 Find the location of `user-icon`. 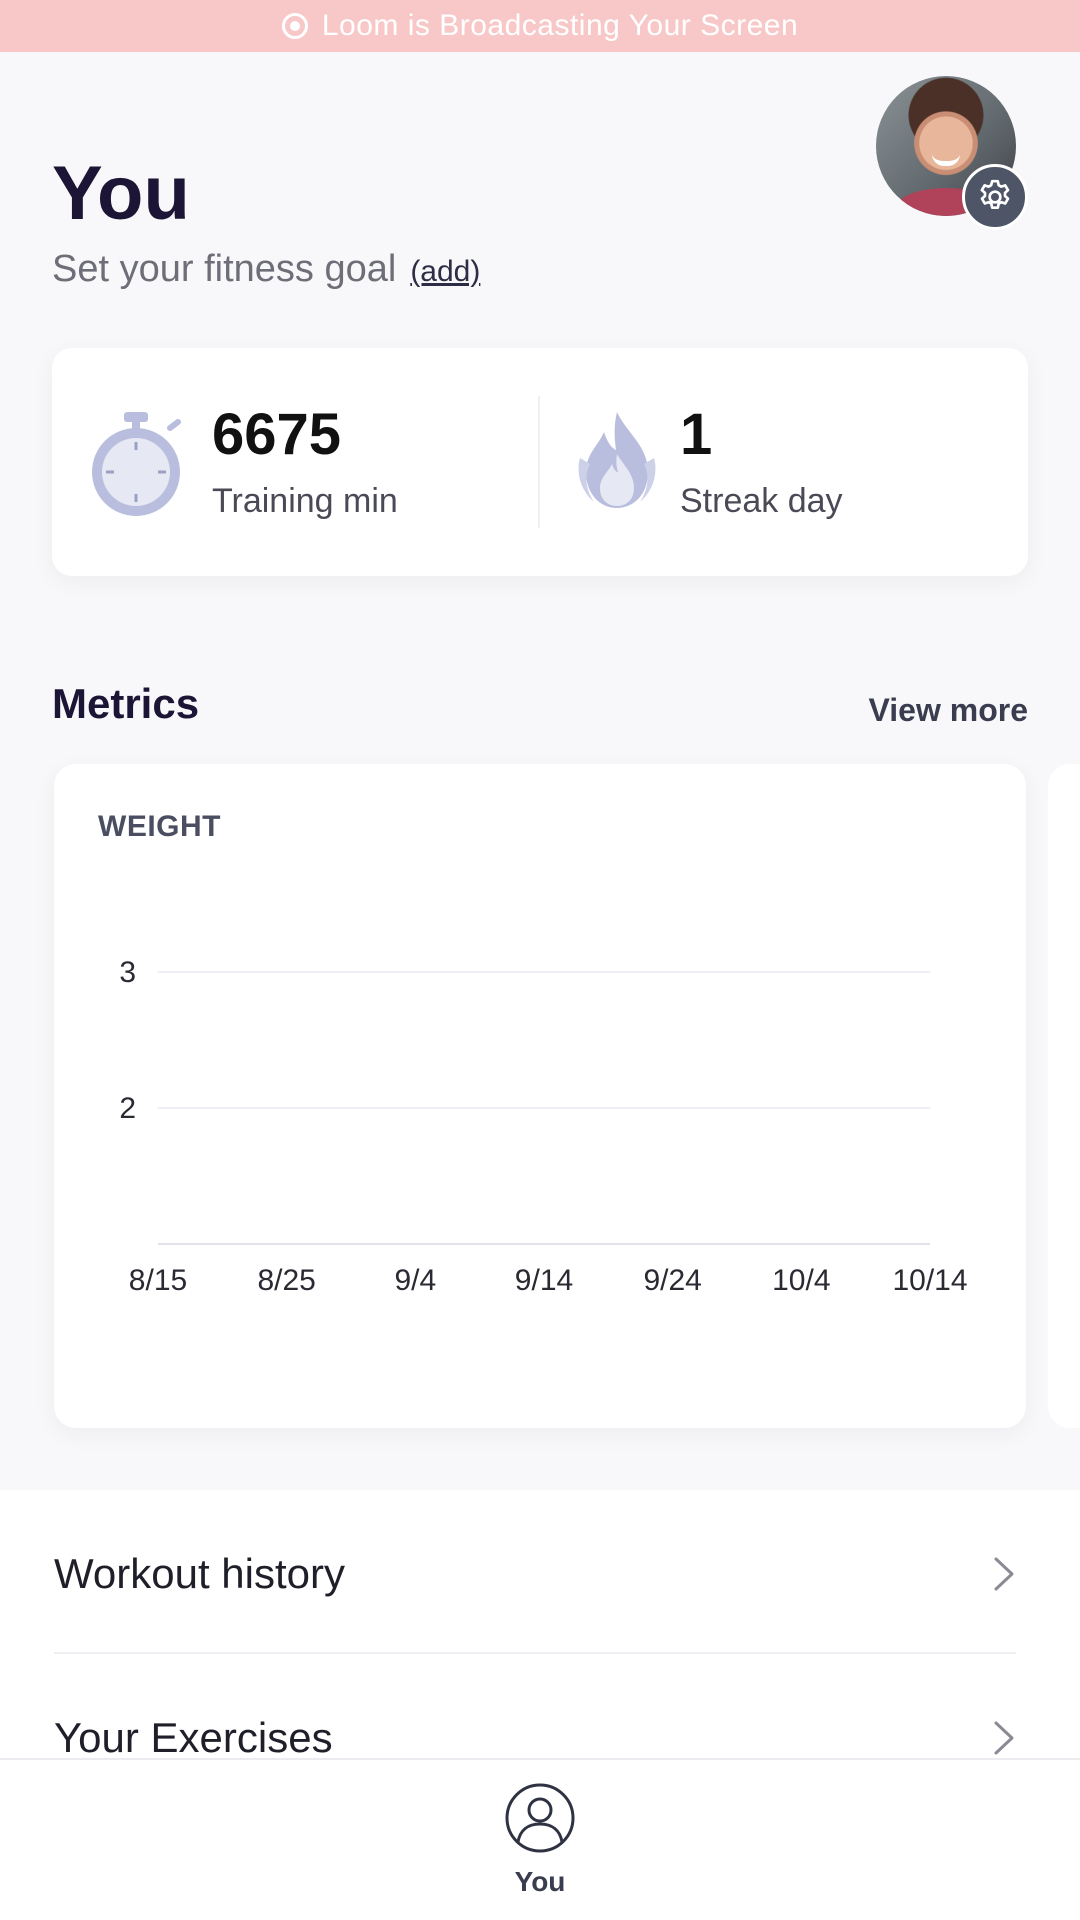

user-icon is located at coordinates (540, 1818).